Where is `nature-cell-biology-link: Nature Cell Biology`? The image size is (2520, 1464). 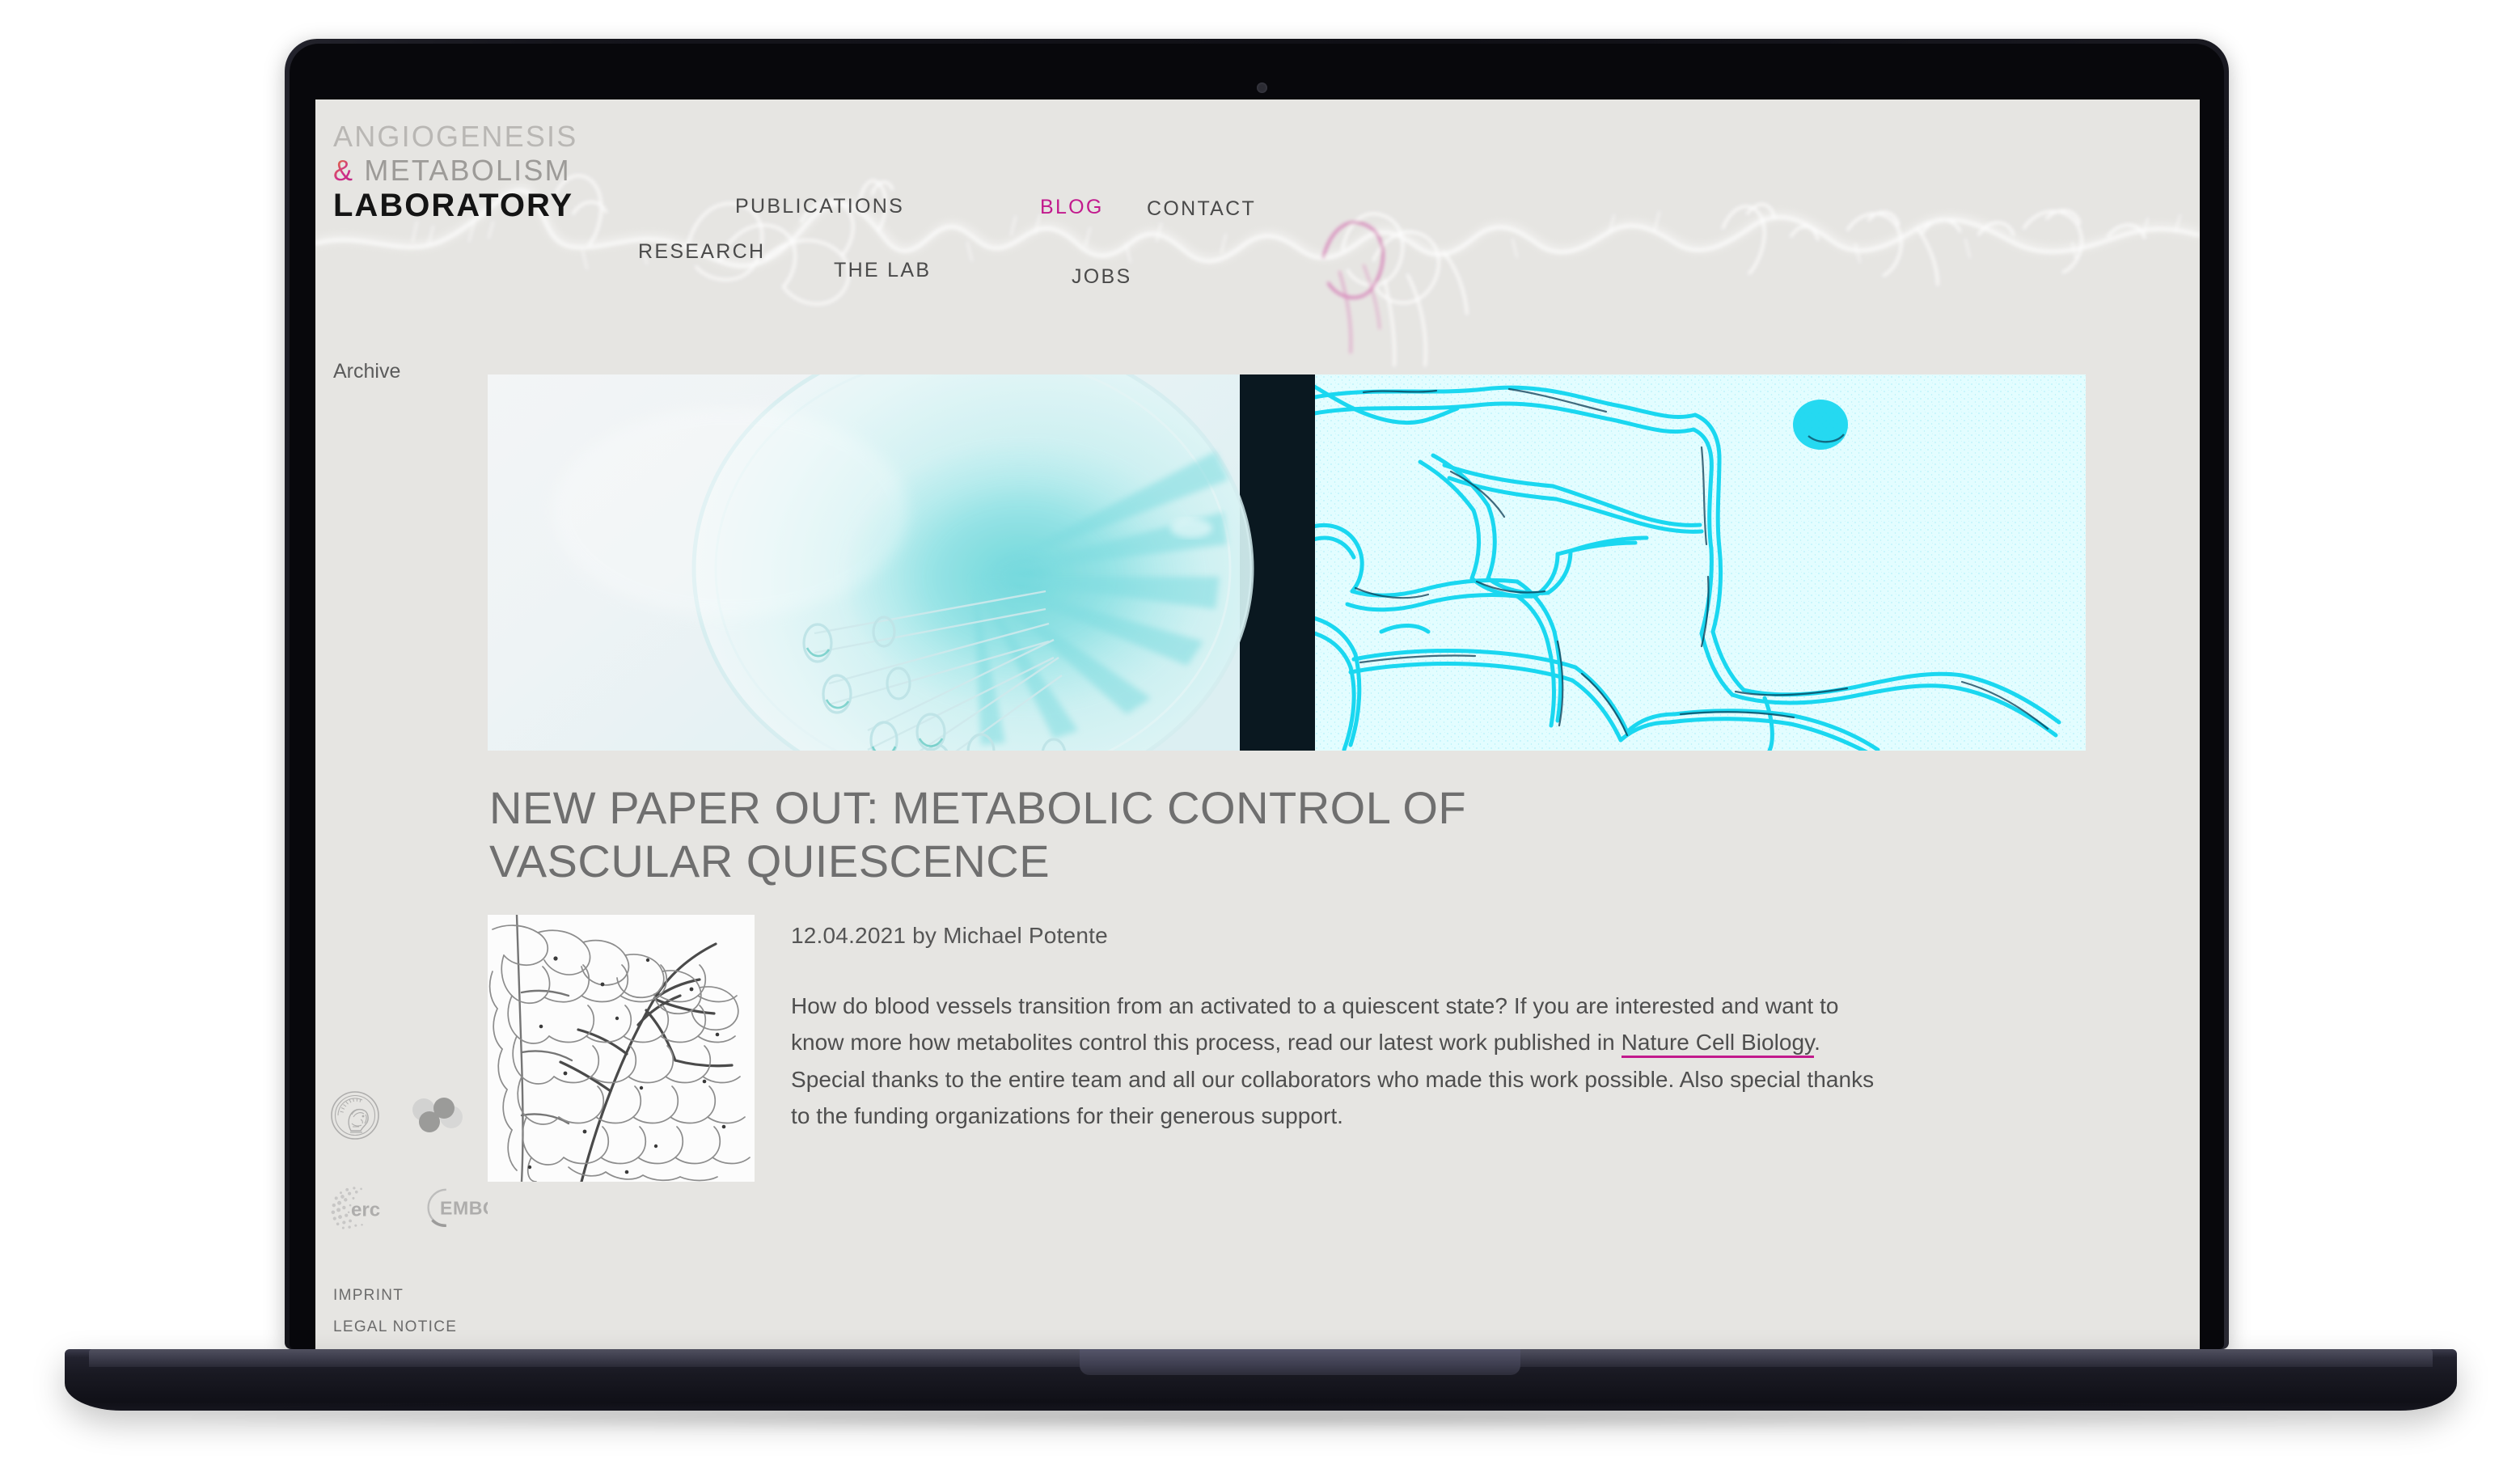 nature-cell-biology-link: Nature Cell Biology is located at coordinates (1718, 1044).